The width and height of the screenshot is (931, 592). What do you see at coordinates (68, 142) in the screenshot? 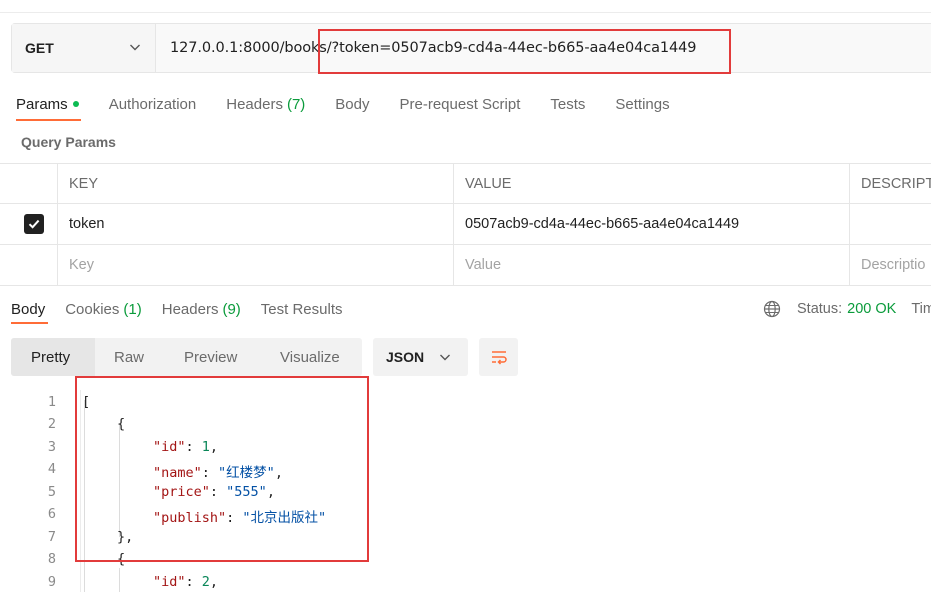
I see `query-params-title: Query Params` at bounding box center [68, 142].